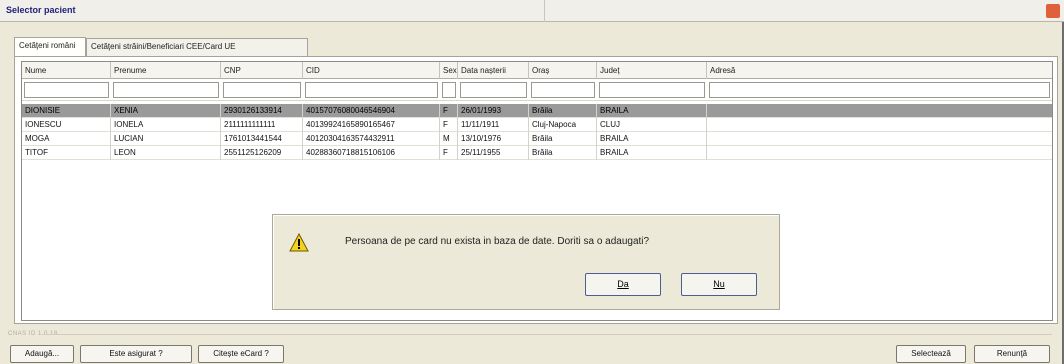 The height and width of the screenshot is (364, 1064). I want to click on cell-nume: DIONISIE, so click(66, 111).